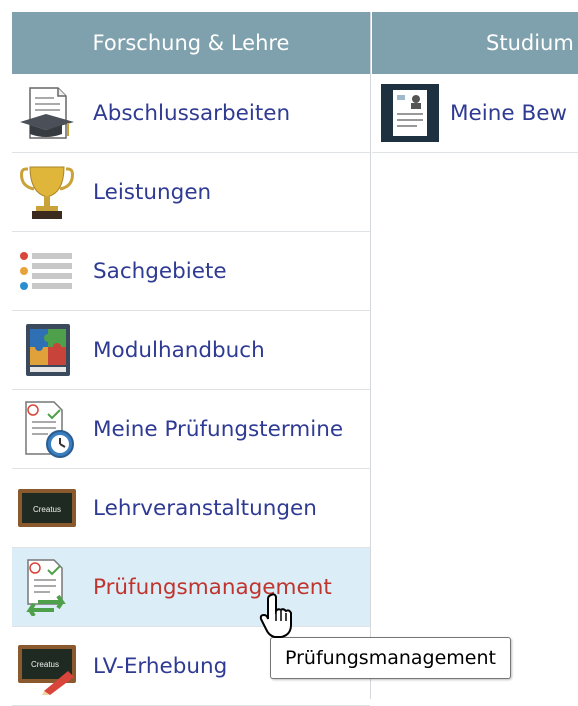 This screenshot has width=578, height=706. What do you see at coordinates (47, 113) in the screenshot?
I see `thesis-graduation-cap-icon` at bounding box center [47, 113].